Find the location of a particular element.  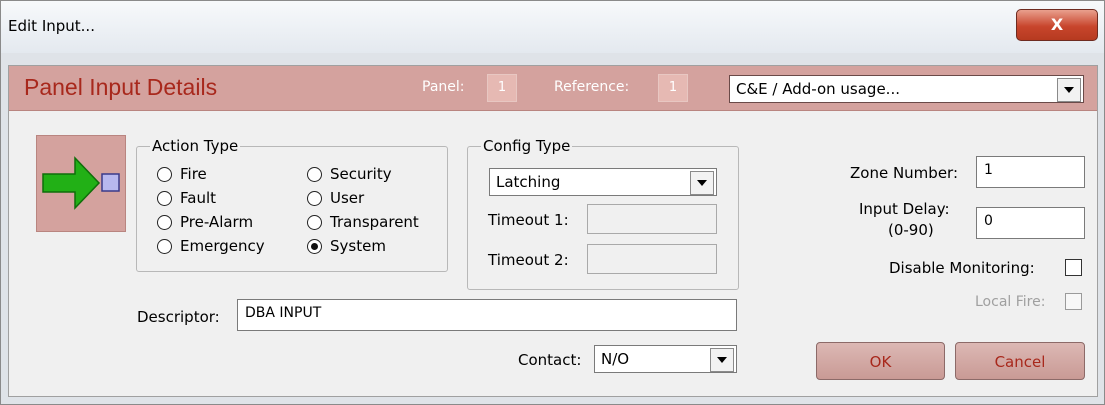

contact-select: N/O is located at coordinates (665, 359).